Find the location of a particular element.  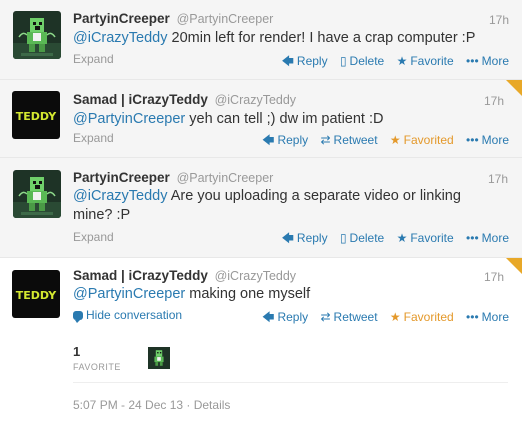

hide-conversation-label: Hide conversation is located at coordinates (134, 315).